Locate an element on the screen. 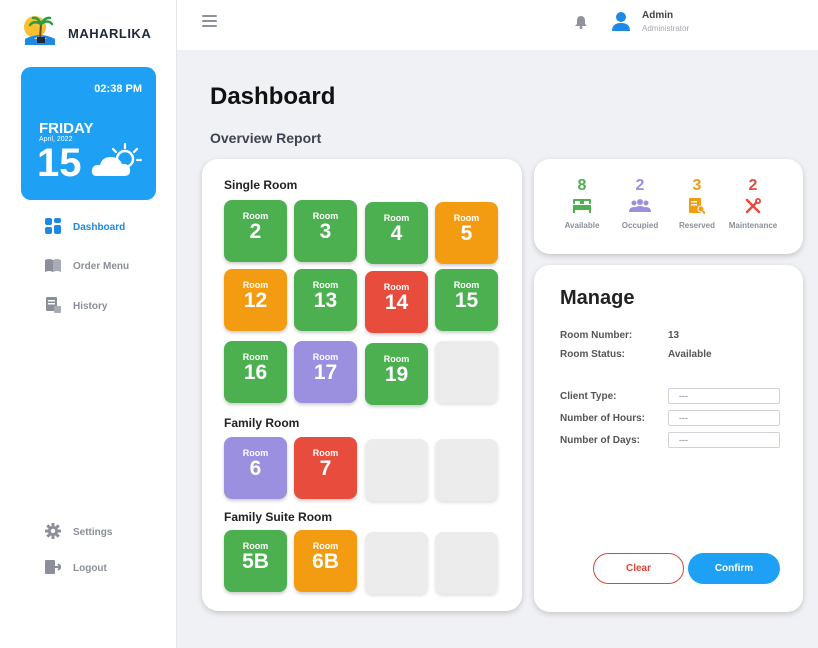  room-number: 5 is located at coordinates (466, 233).